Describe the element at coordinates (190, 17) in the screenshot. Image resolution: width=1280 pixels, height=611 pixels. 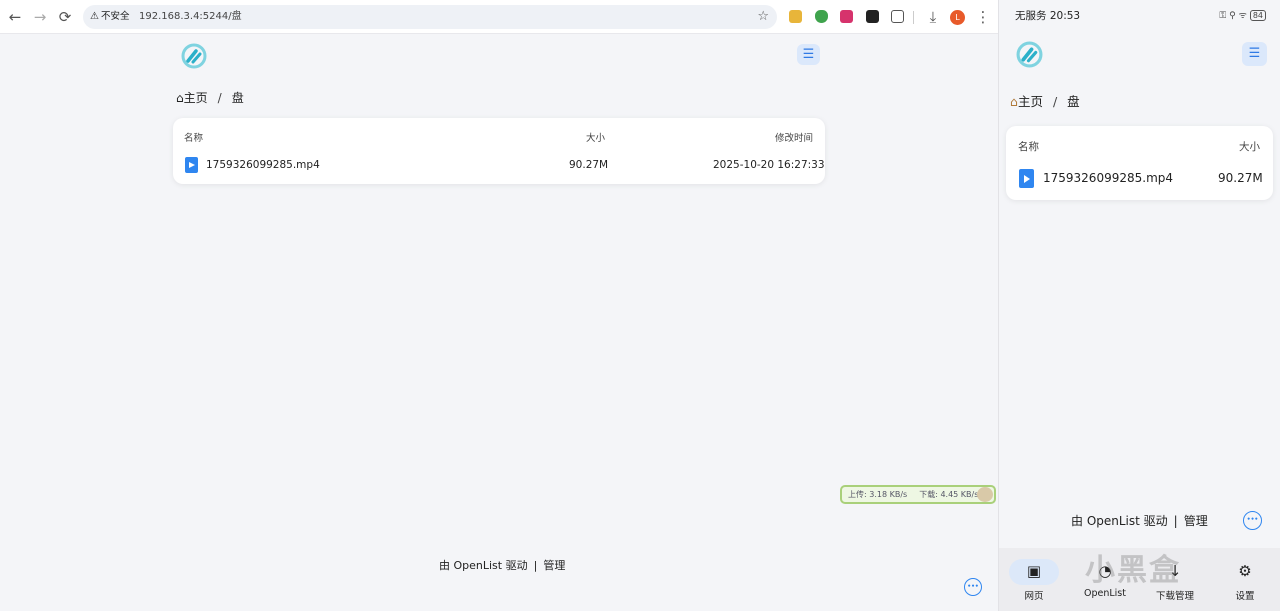
I see `url-text: 192.168.3.4:5244/盘` at that location.